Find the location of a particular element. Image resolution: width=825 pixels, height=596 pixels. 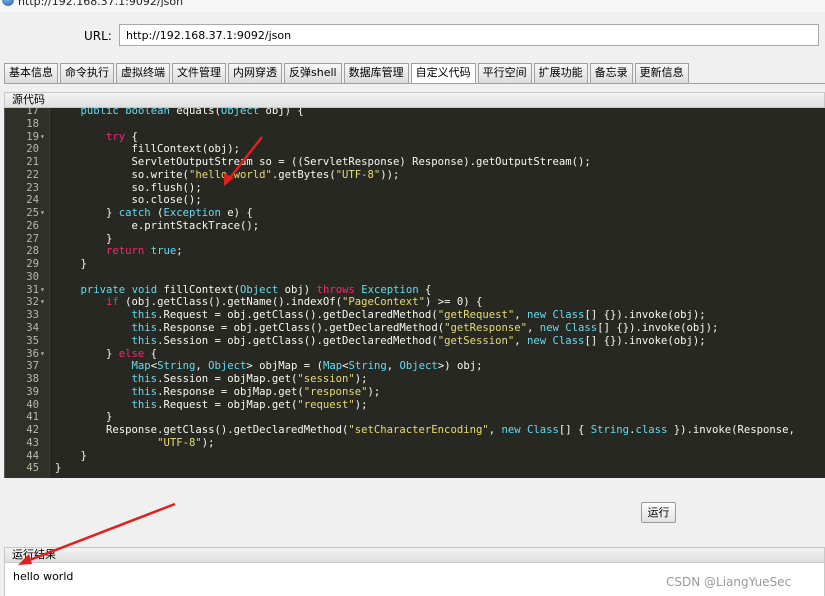

code-text: e.printStackTrace(); is located at coordinates (157, 225).